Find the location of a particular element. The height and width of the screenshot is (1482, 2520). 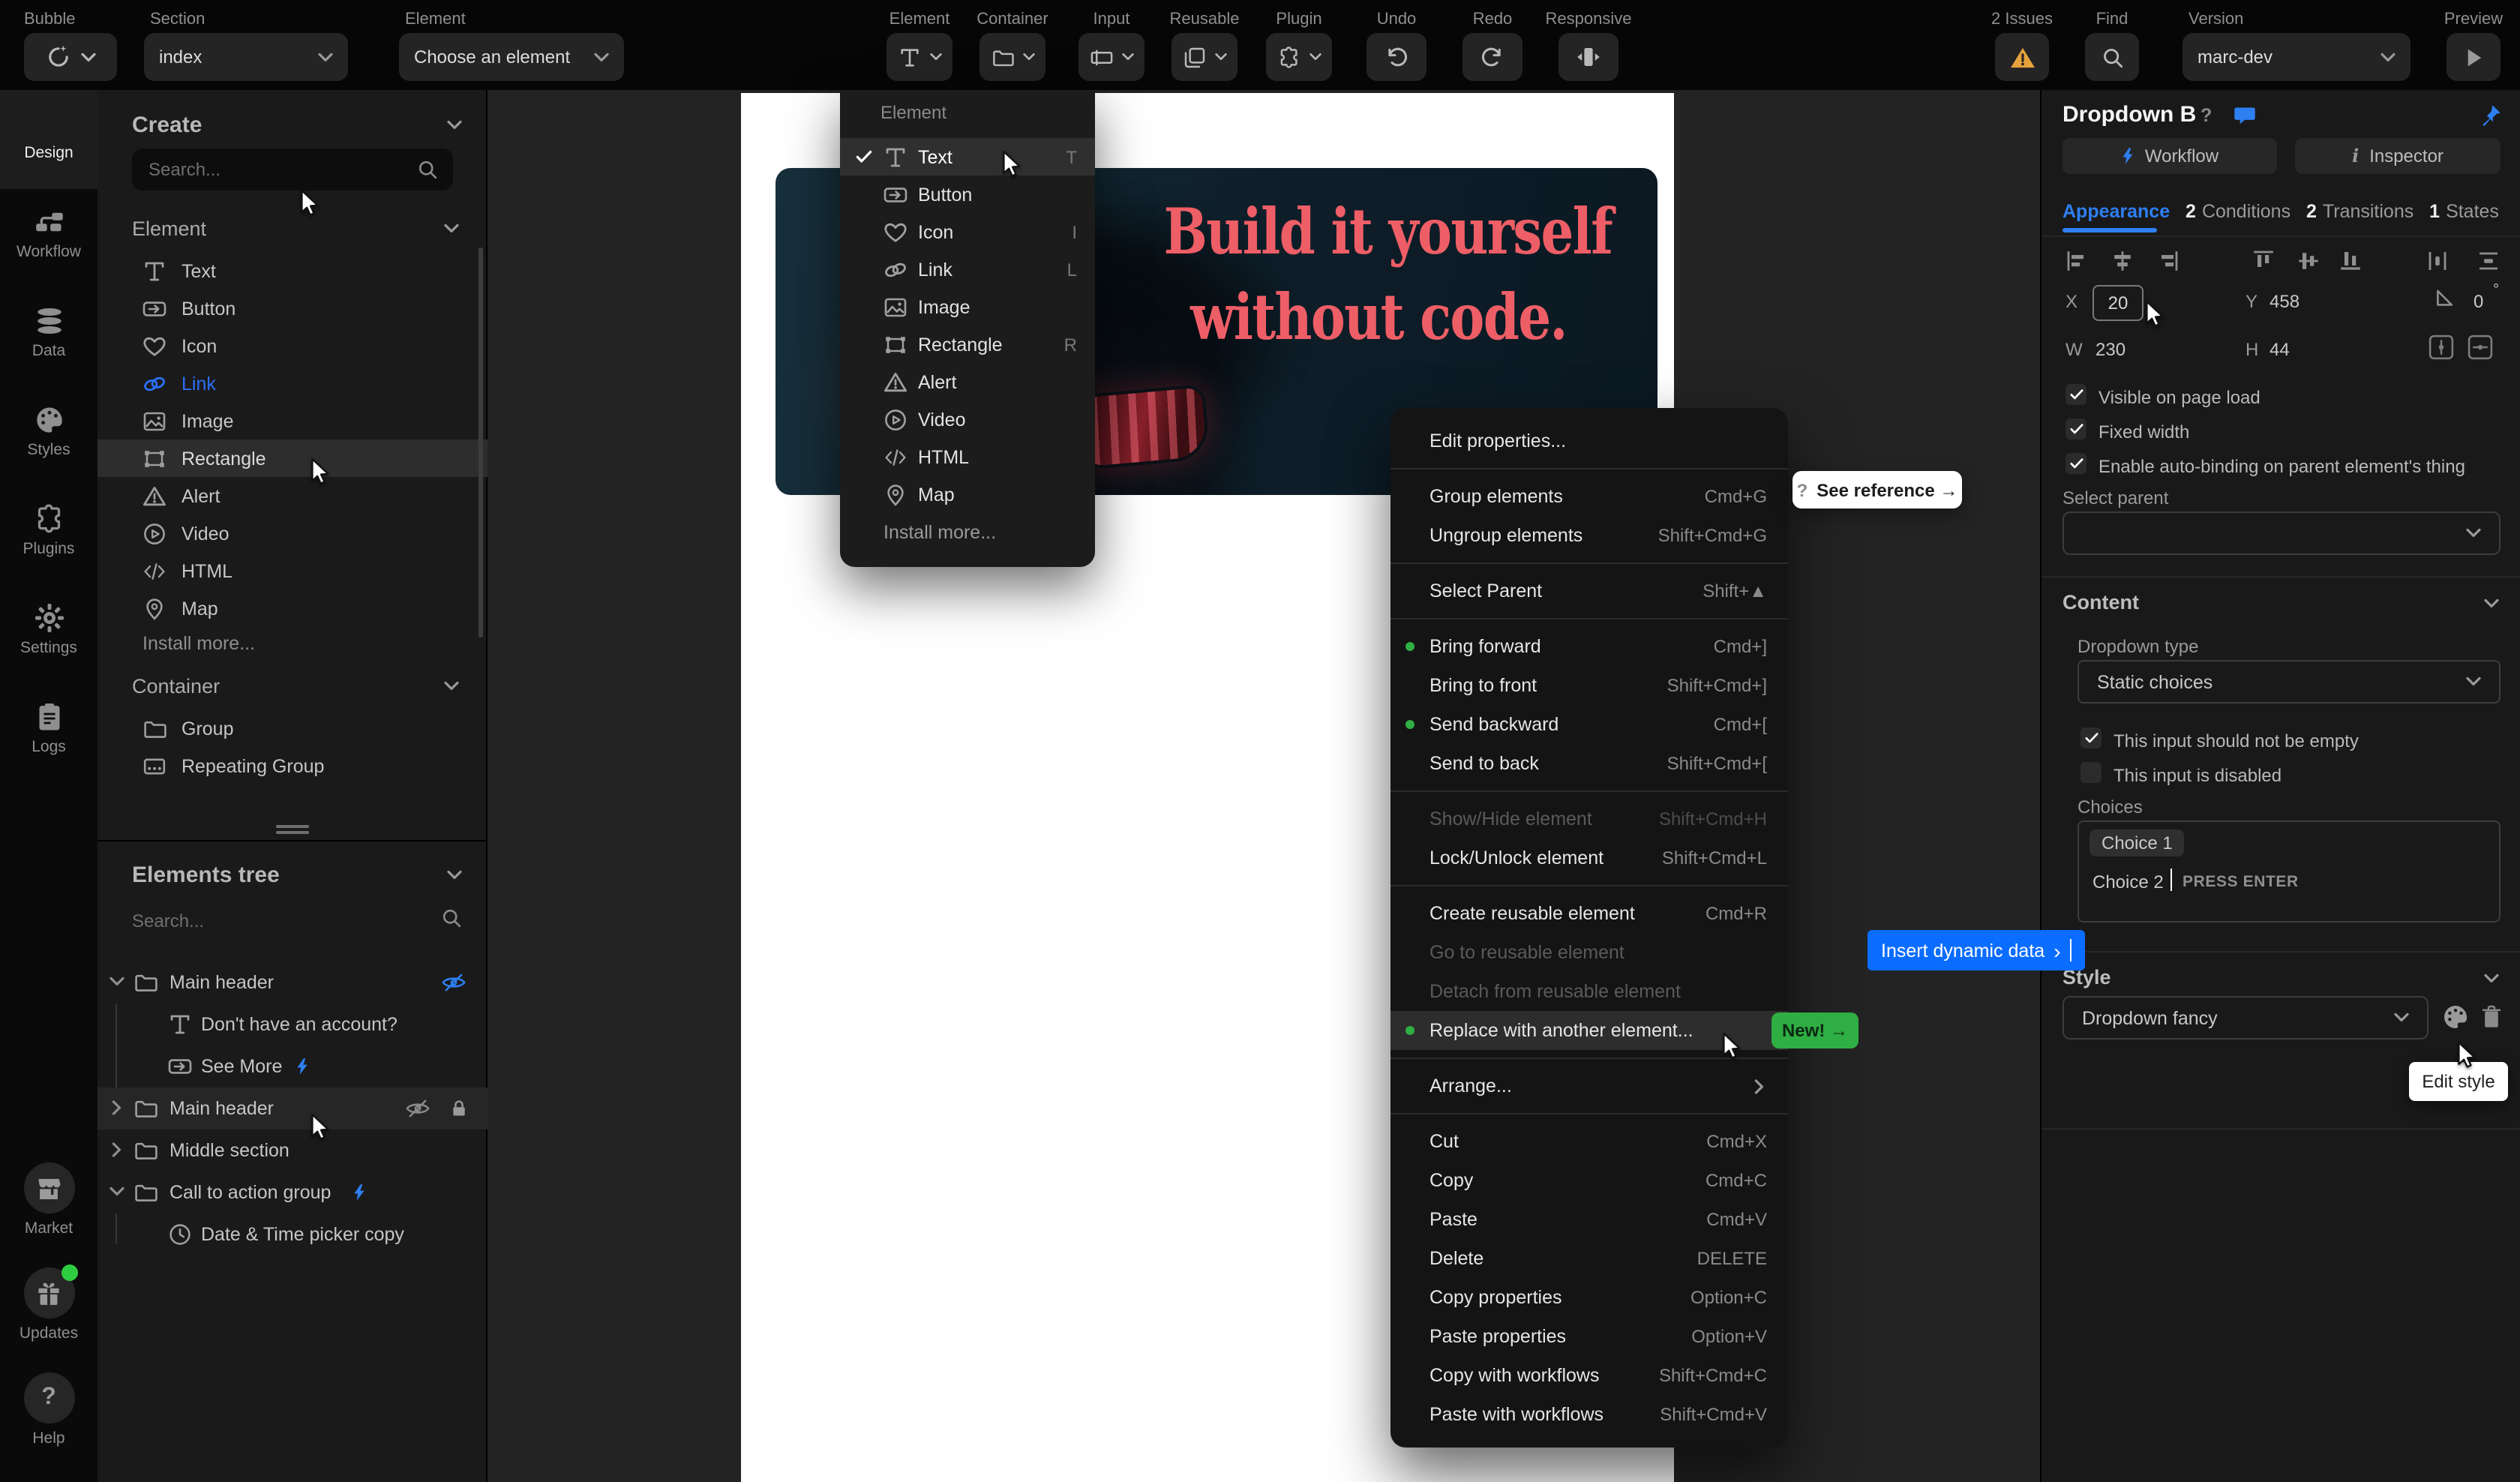

edit-style-palette-icon is located at coordinates (2455, 1017).